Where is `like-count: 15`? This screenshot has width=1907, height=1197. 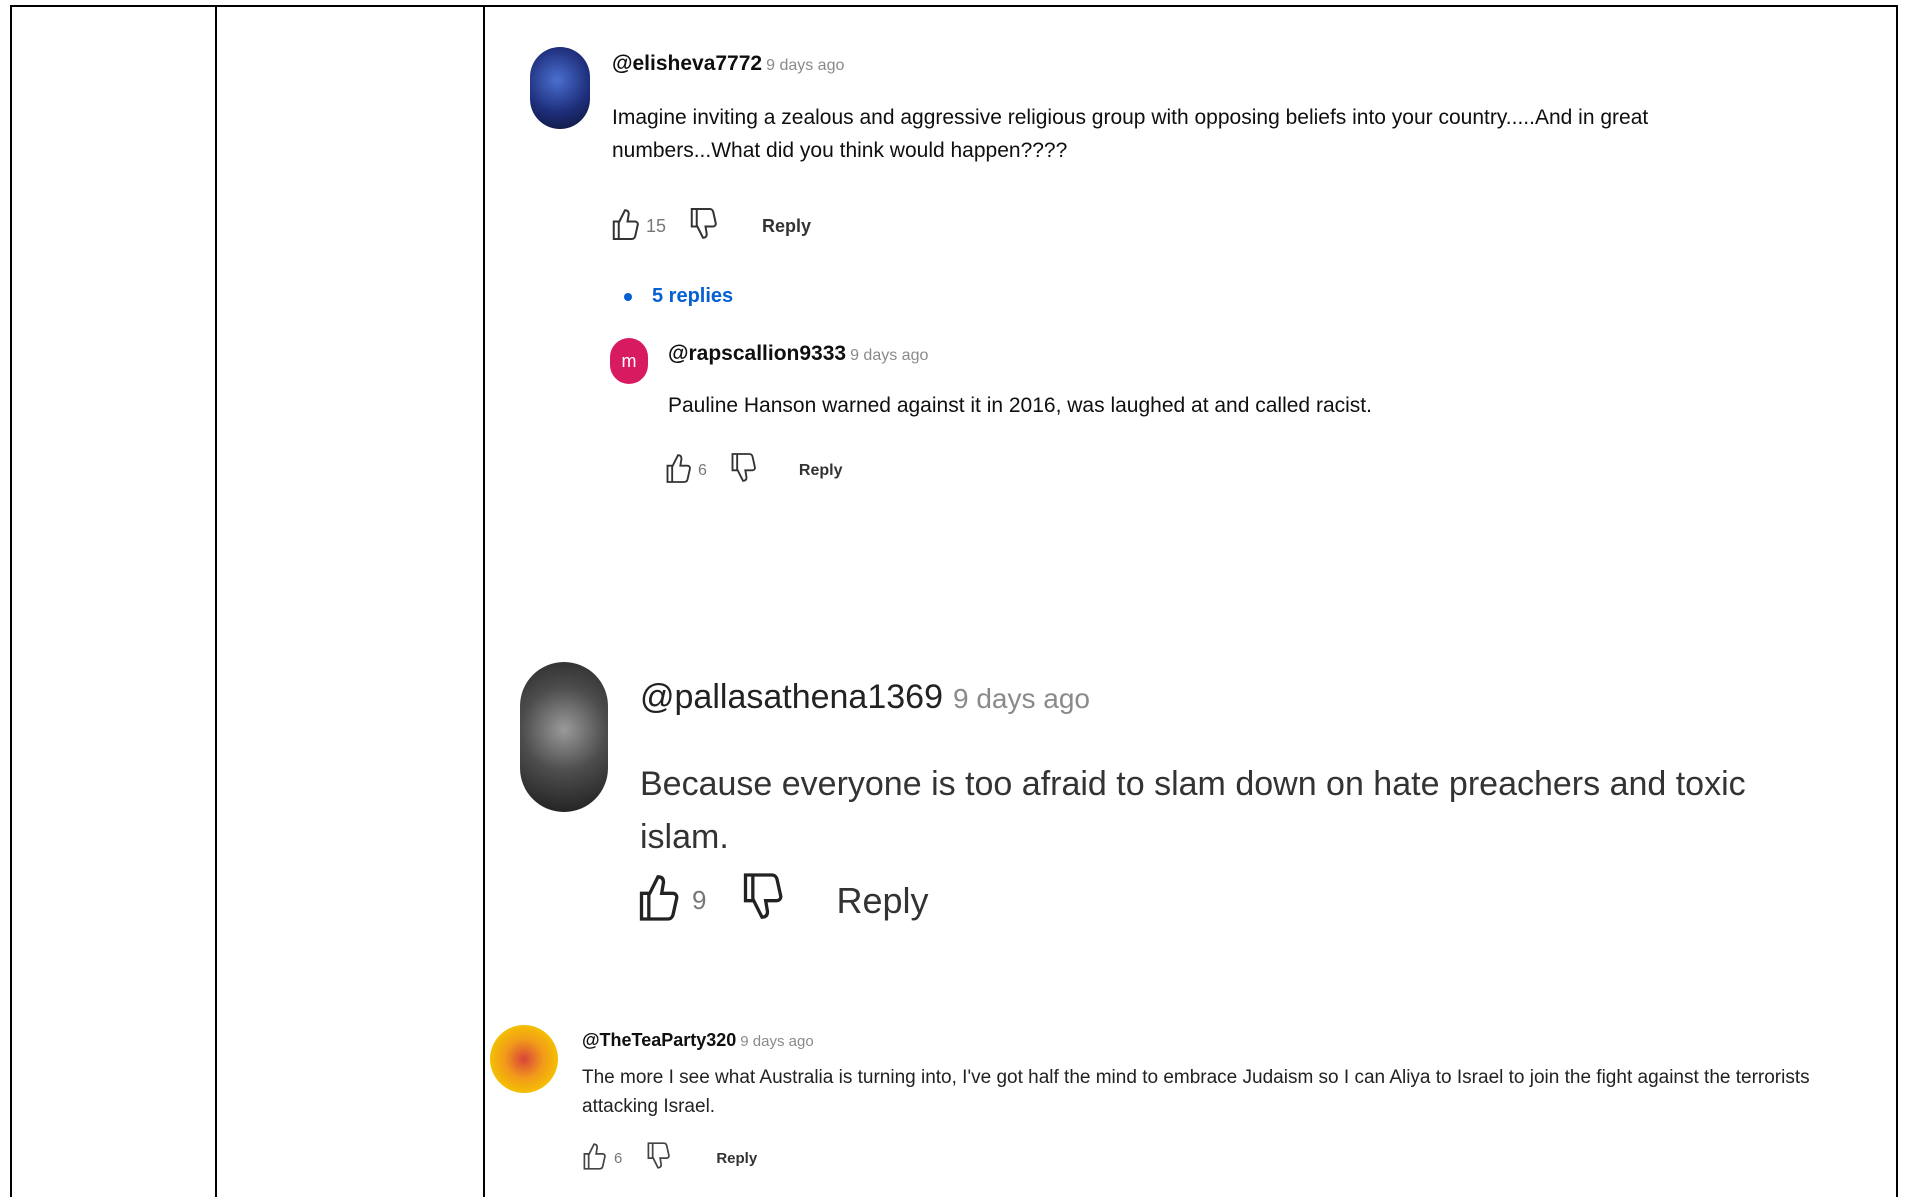
like-count: 15 is located at coordinates (656, 226).